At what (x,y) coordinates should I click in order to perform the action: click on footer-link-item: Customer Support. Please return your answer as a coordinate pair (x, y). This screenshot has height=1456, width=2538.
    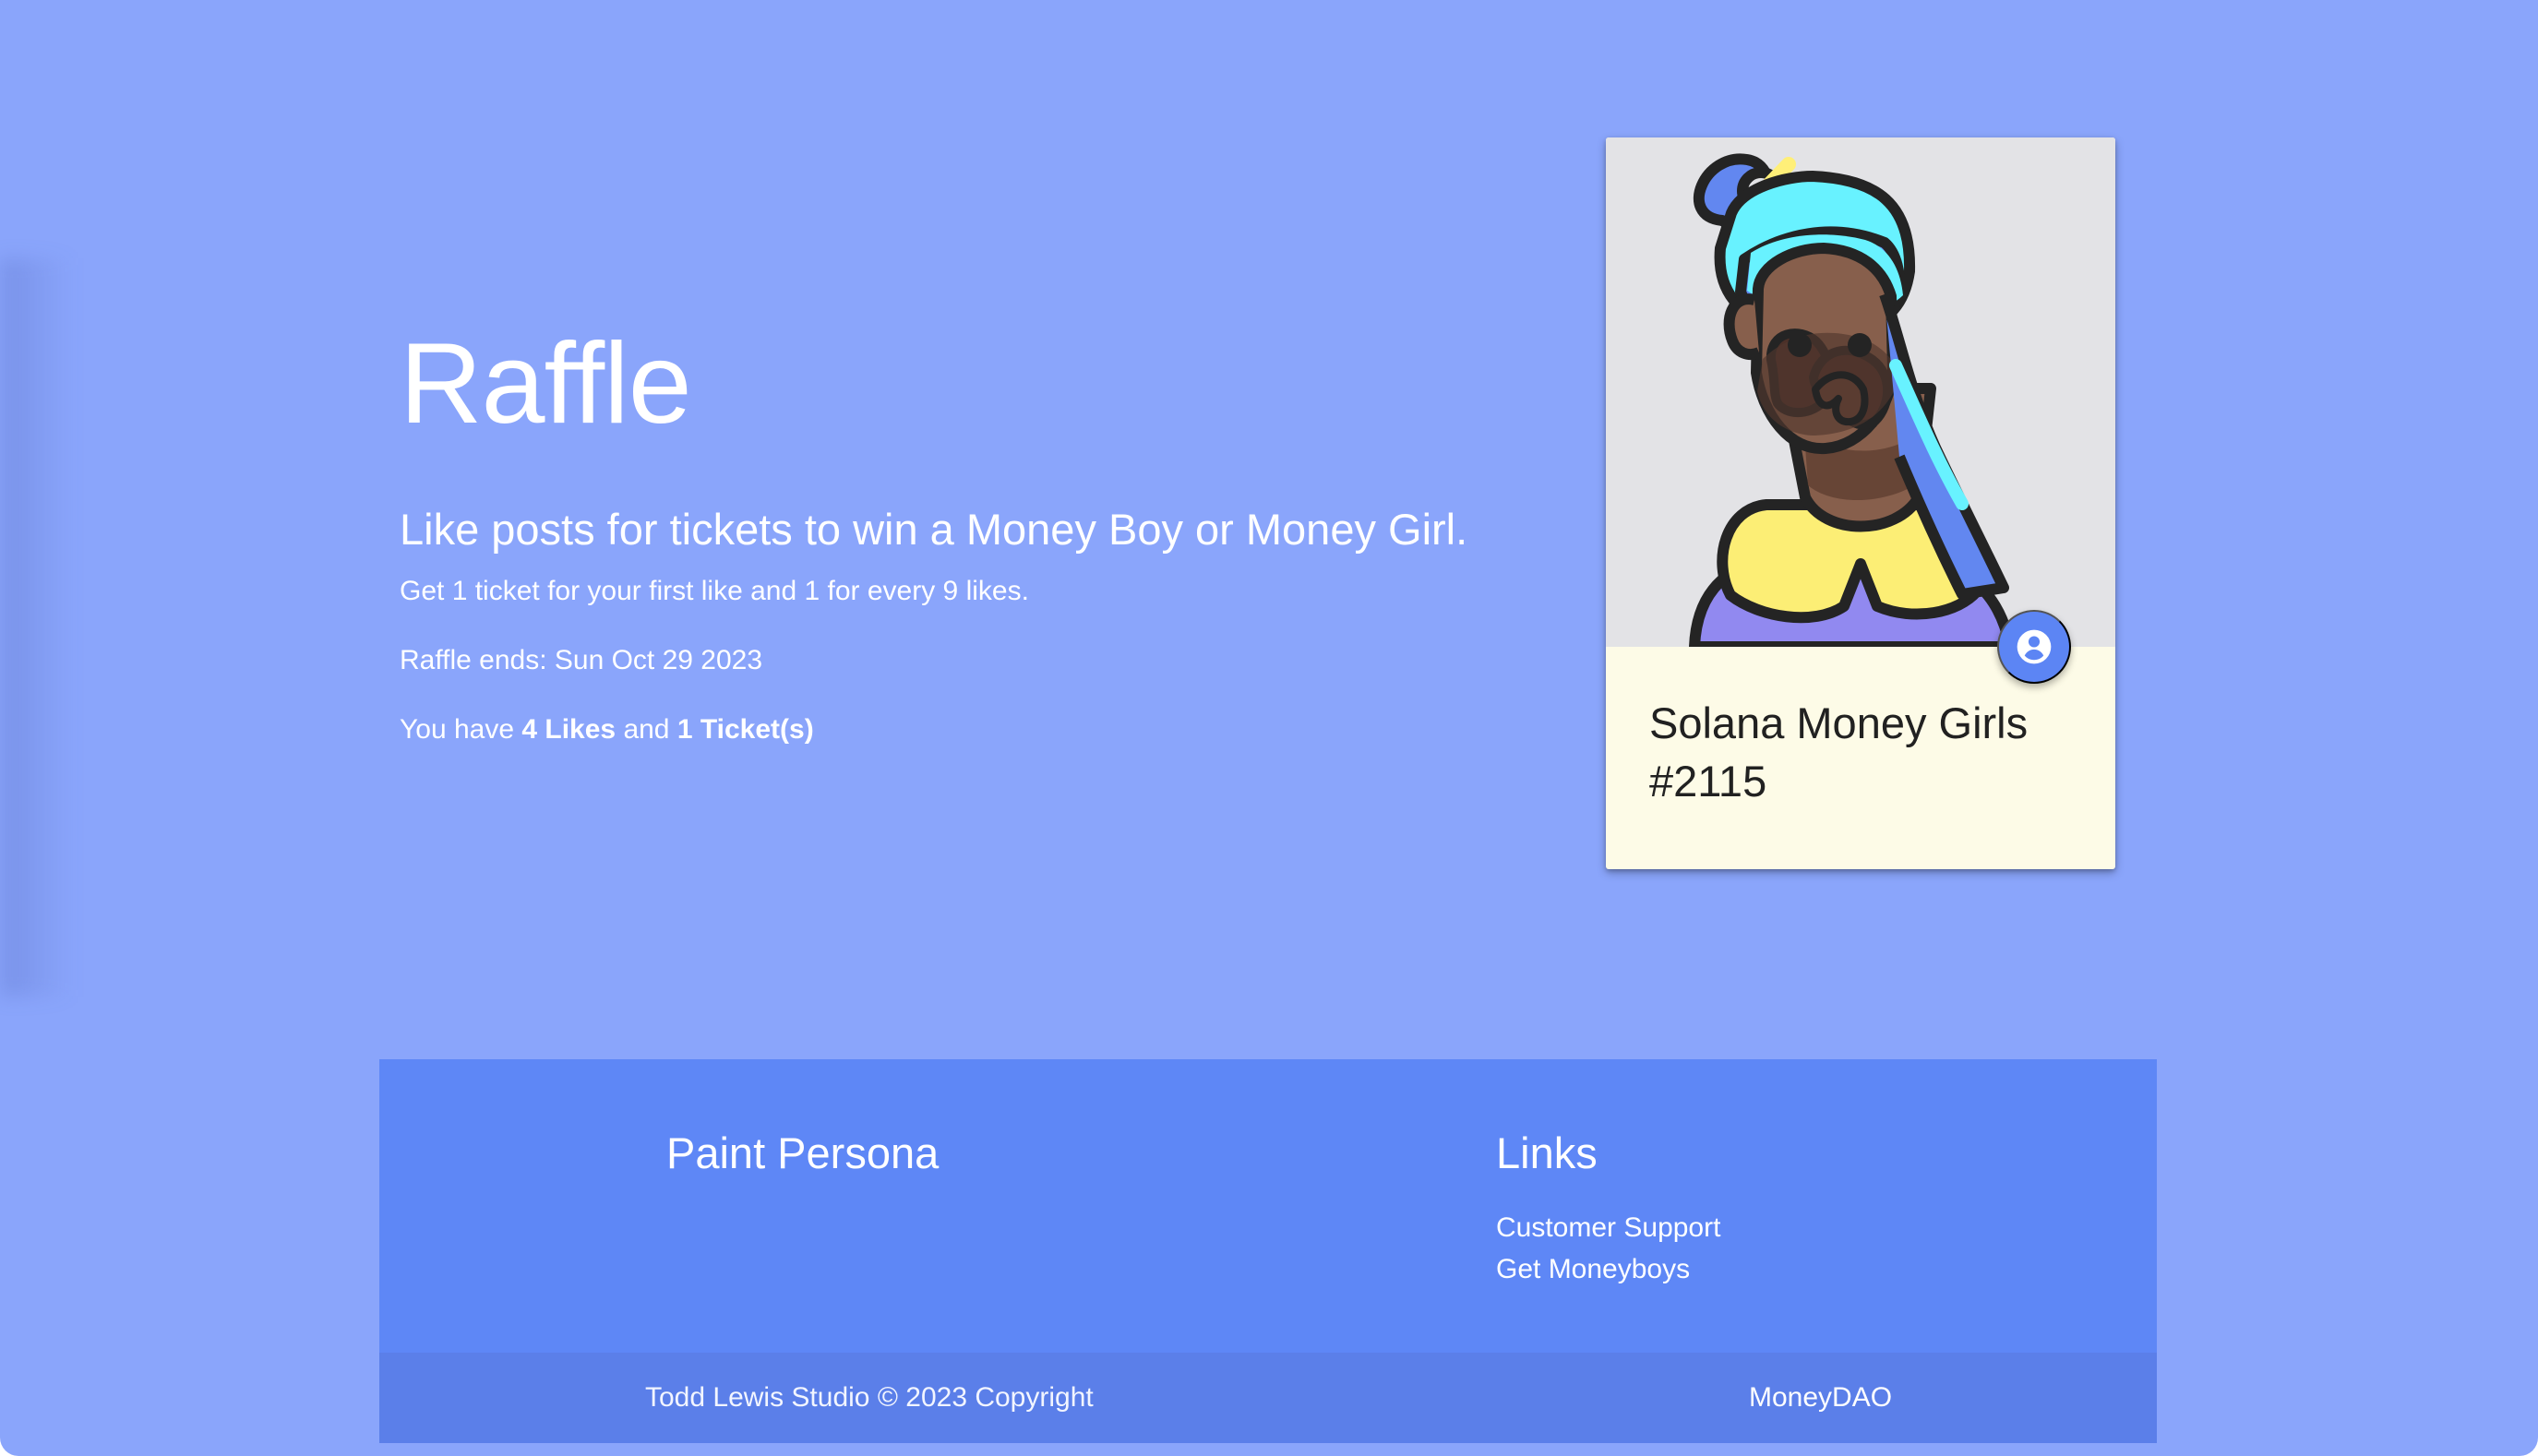
    Looking at the image, I should click on (1608, 1227).